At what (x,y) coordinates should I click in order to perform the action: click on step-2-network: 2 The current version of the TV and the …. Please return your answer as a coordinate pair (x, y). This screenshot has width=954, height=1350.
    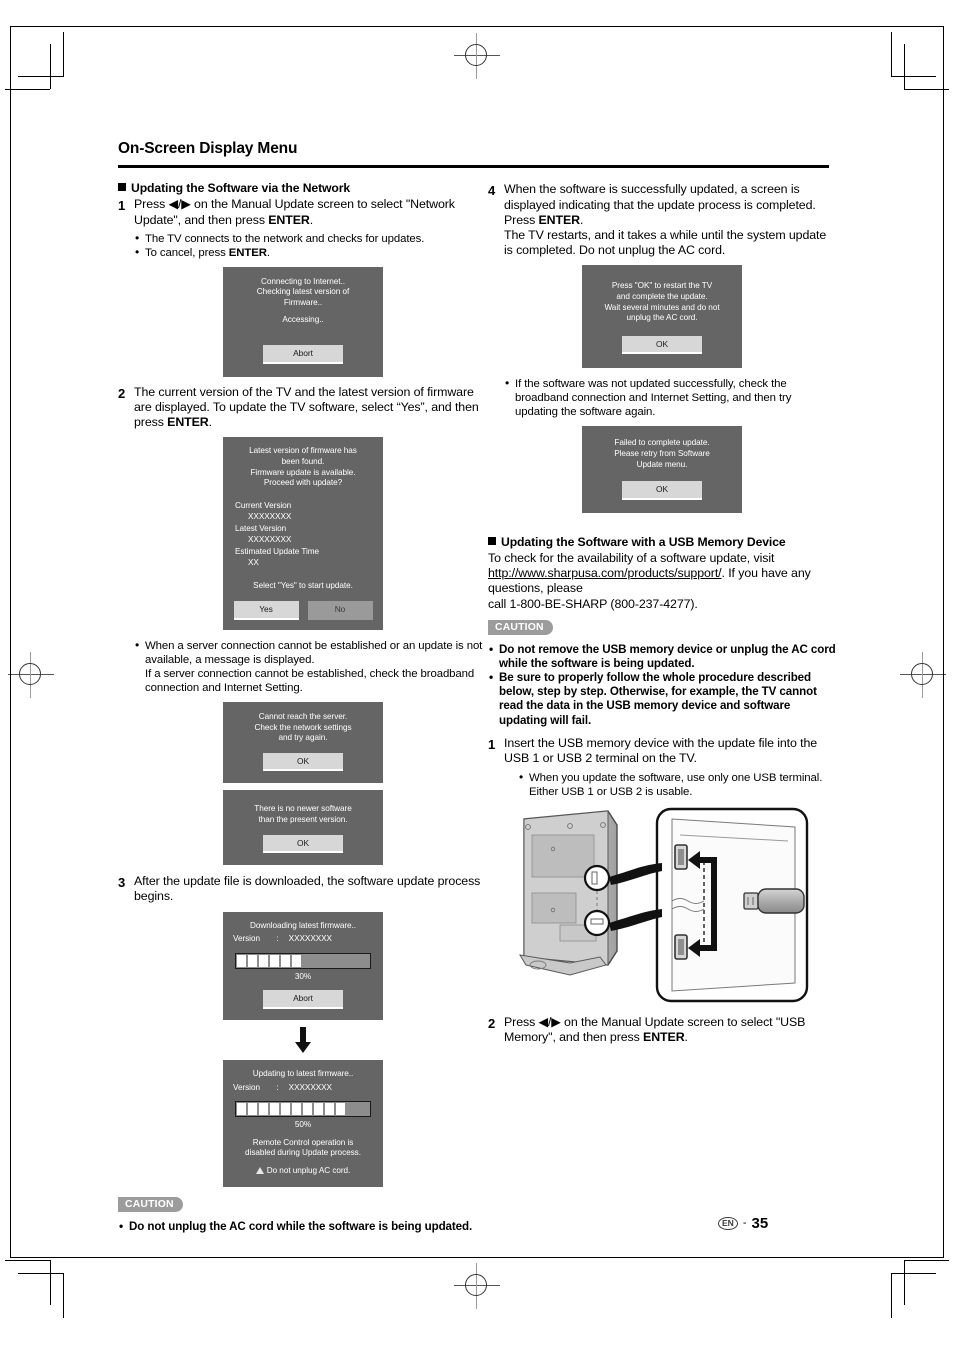
    Looking at the image, I should click on (303, 408).